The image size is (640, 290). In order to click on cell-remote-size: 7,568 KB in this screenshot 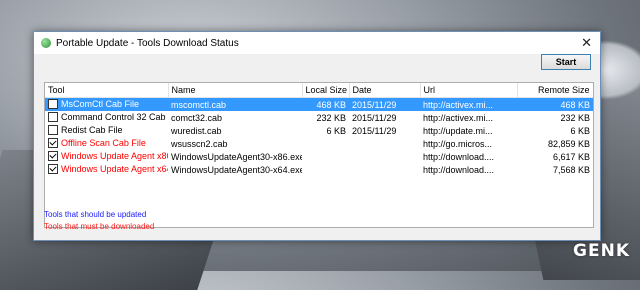, I will do `click(571, 169)`.